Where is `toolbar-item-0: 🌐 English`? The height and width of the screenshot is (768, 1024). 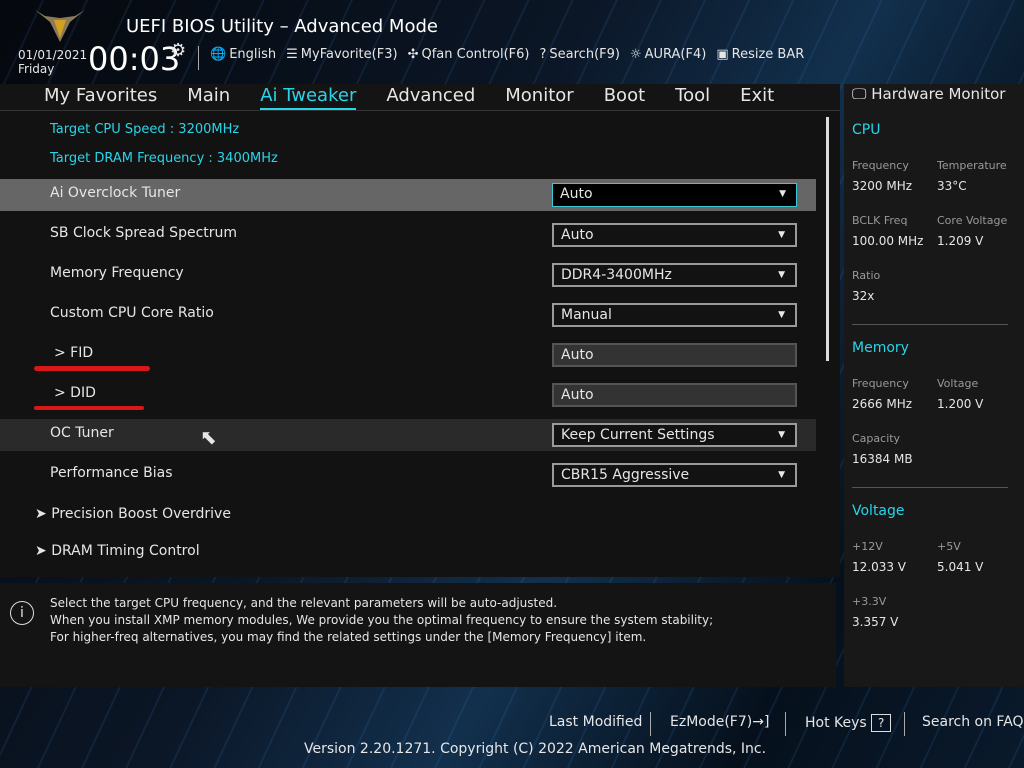 toolbar-item-0: 🌐 English is located at coordinates (243, 54).